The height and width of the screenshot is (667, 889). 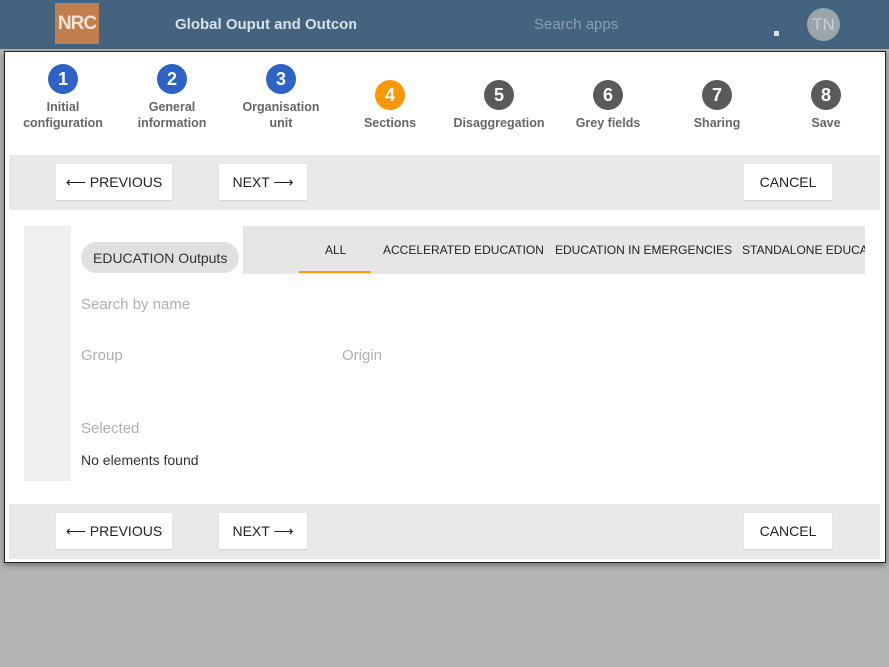 What do you see at coordinates (63, 97) in the screenshot?
I see `step-initial-configuration: 1 Initial configuration` at bounding box center [63, 97].